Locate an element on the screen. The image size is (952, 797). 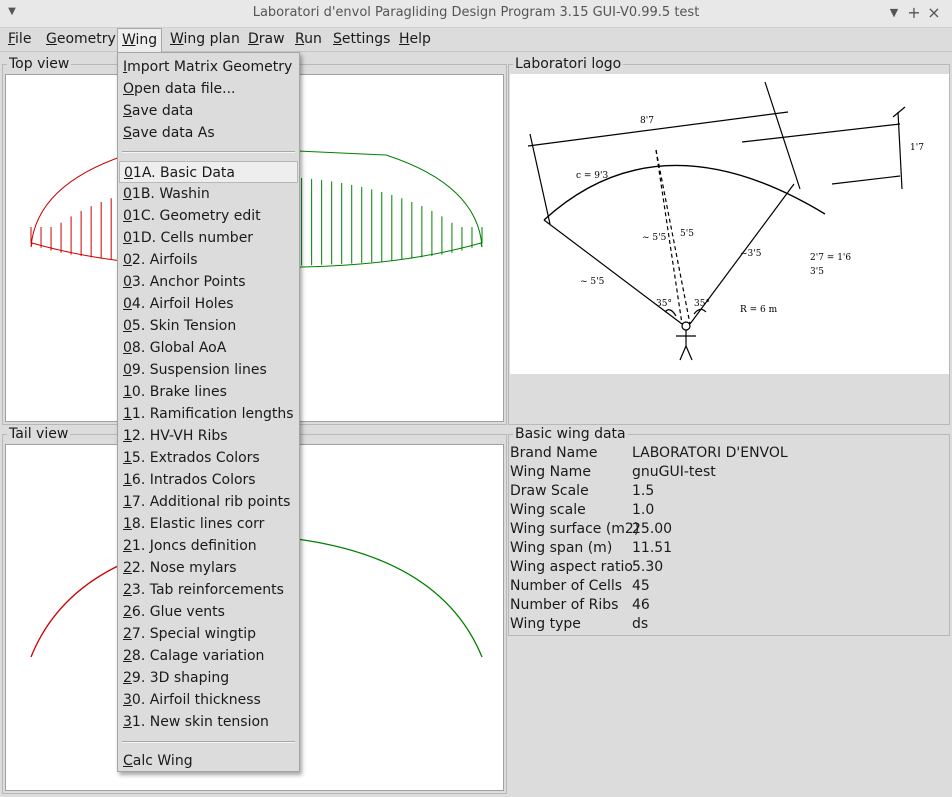
menu-item-import-matrix-geometry: Import Matrix Geometry is located at coordinates (208, 67).